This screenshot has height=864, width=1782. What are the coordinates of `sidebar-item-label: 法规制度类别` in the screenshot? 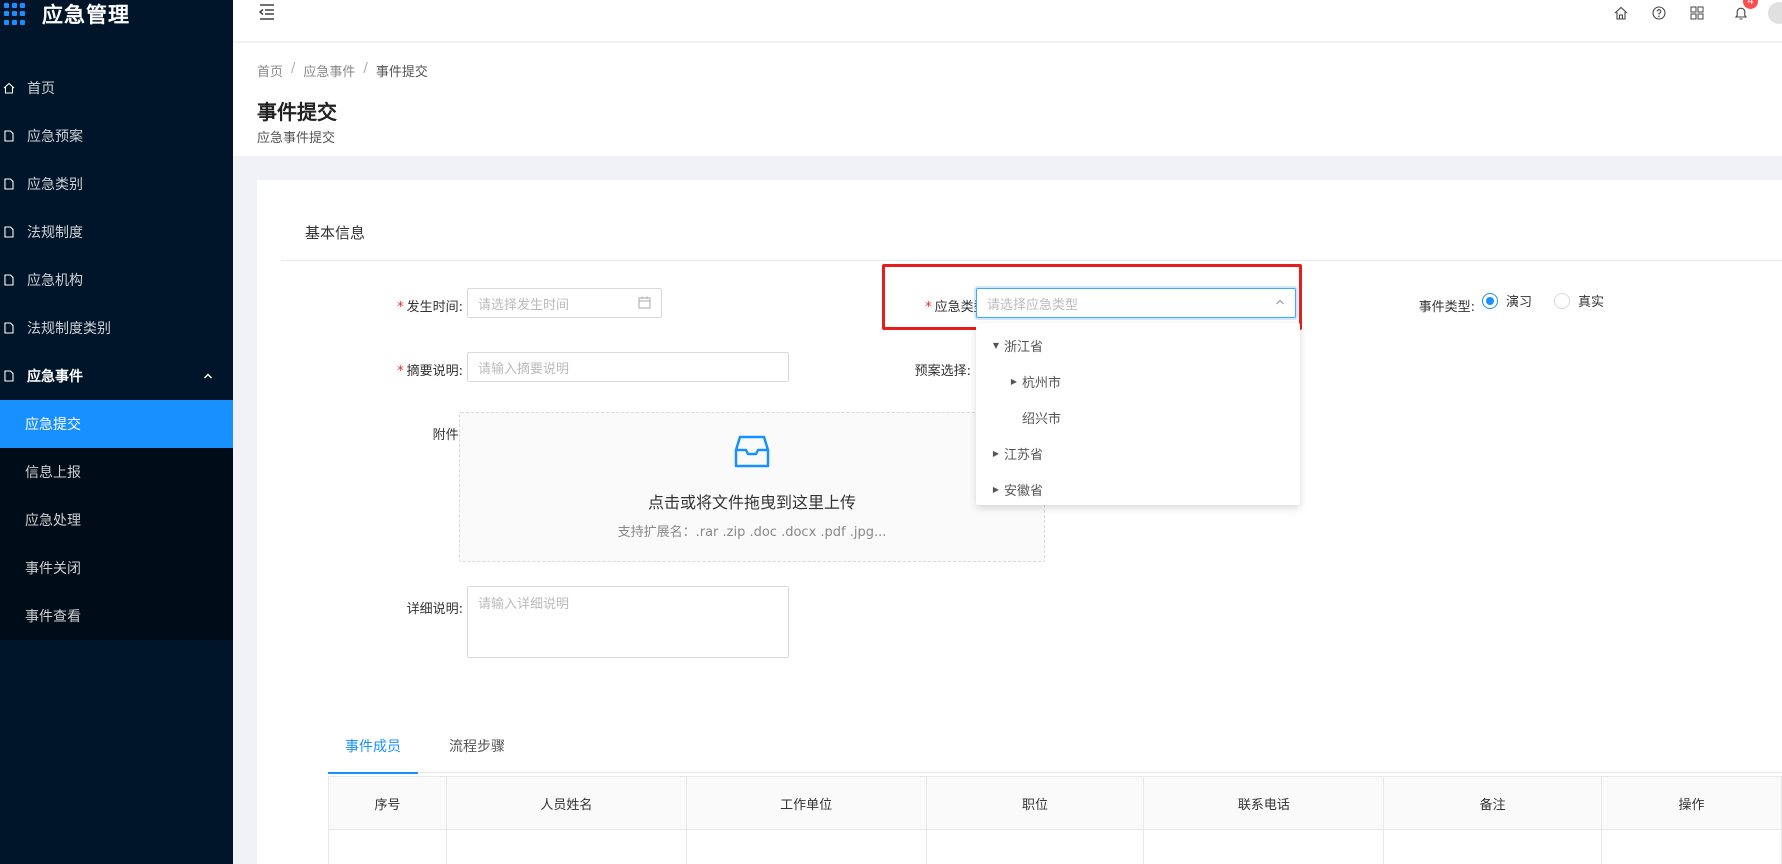 It's located at (69, 329).